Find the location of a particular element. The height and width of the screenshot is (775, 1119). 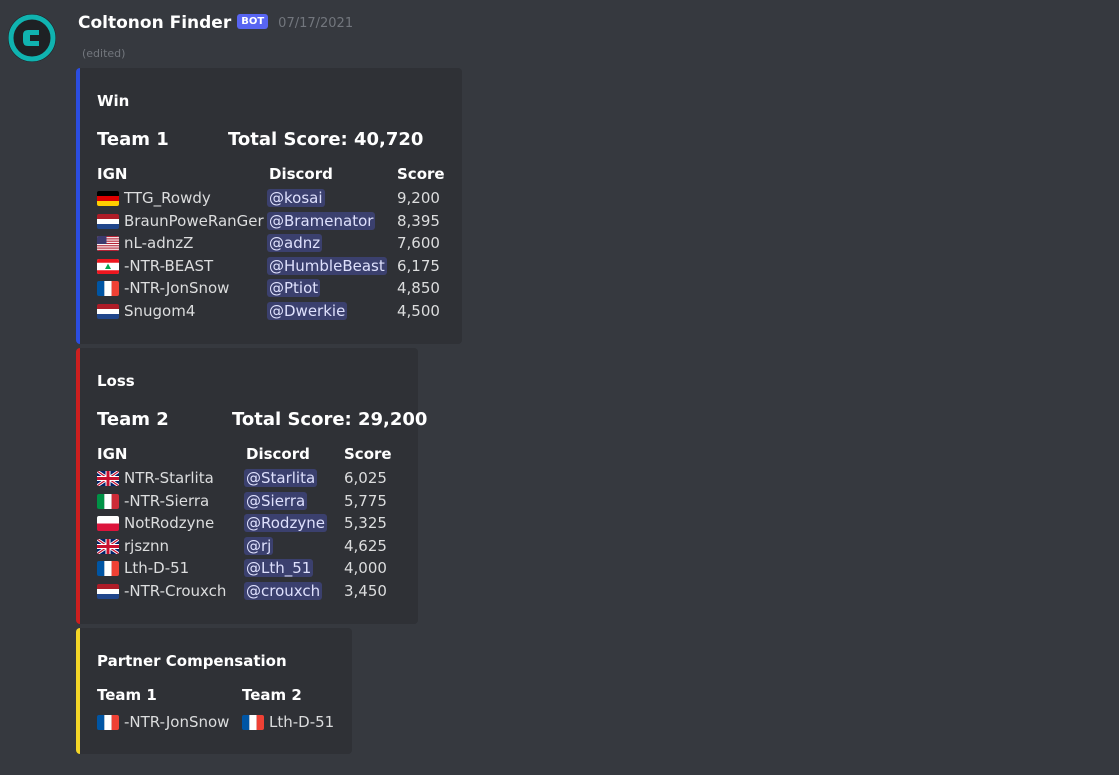

discord-cell: @crouxch is located at coordinates (283, 591).